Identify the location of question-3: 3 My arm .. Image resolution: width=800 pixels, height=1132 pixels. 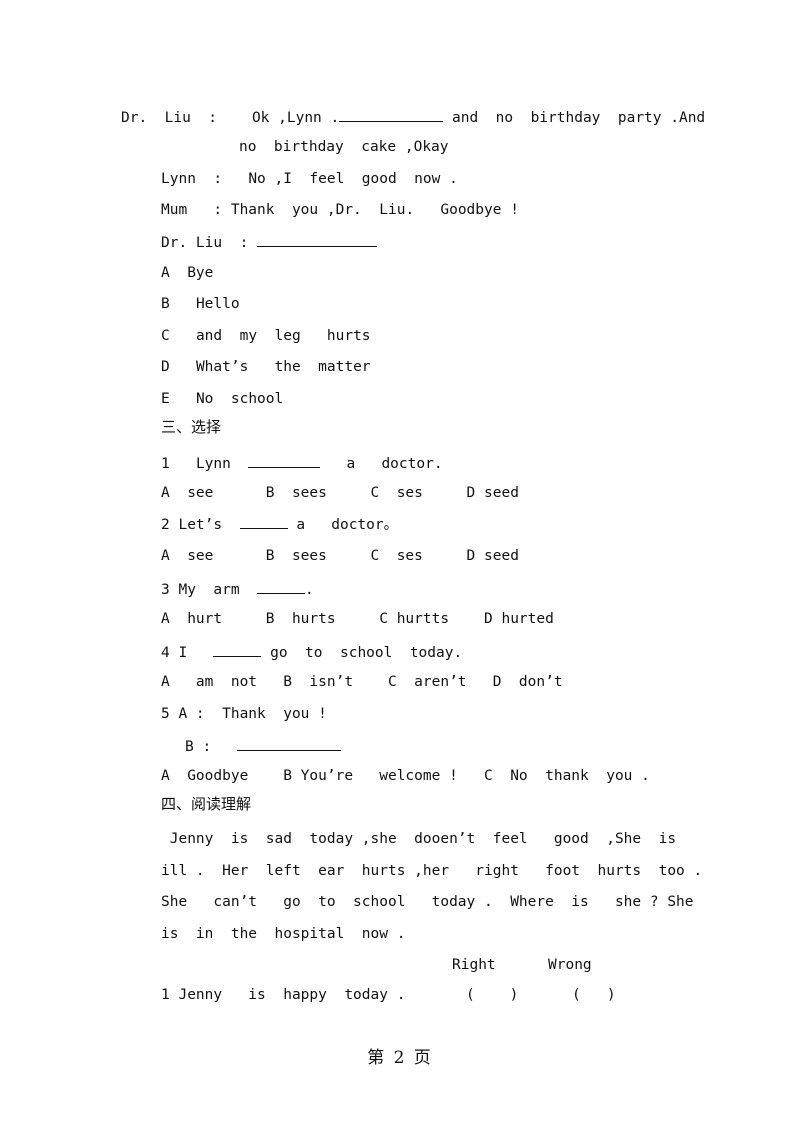
(237, 589).